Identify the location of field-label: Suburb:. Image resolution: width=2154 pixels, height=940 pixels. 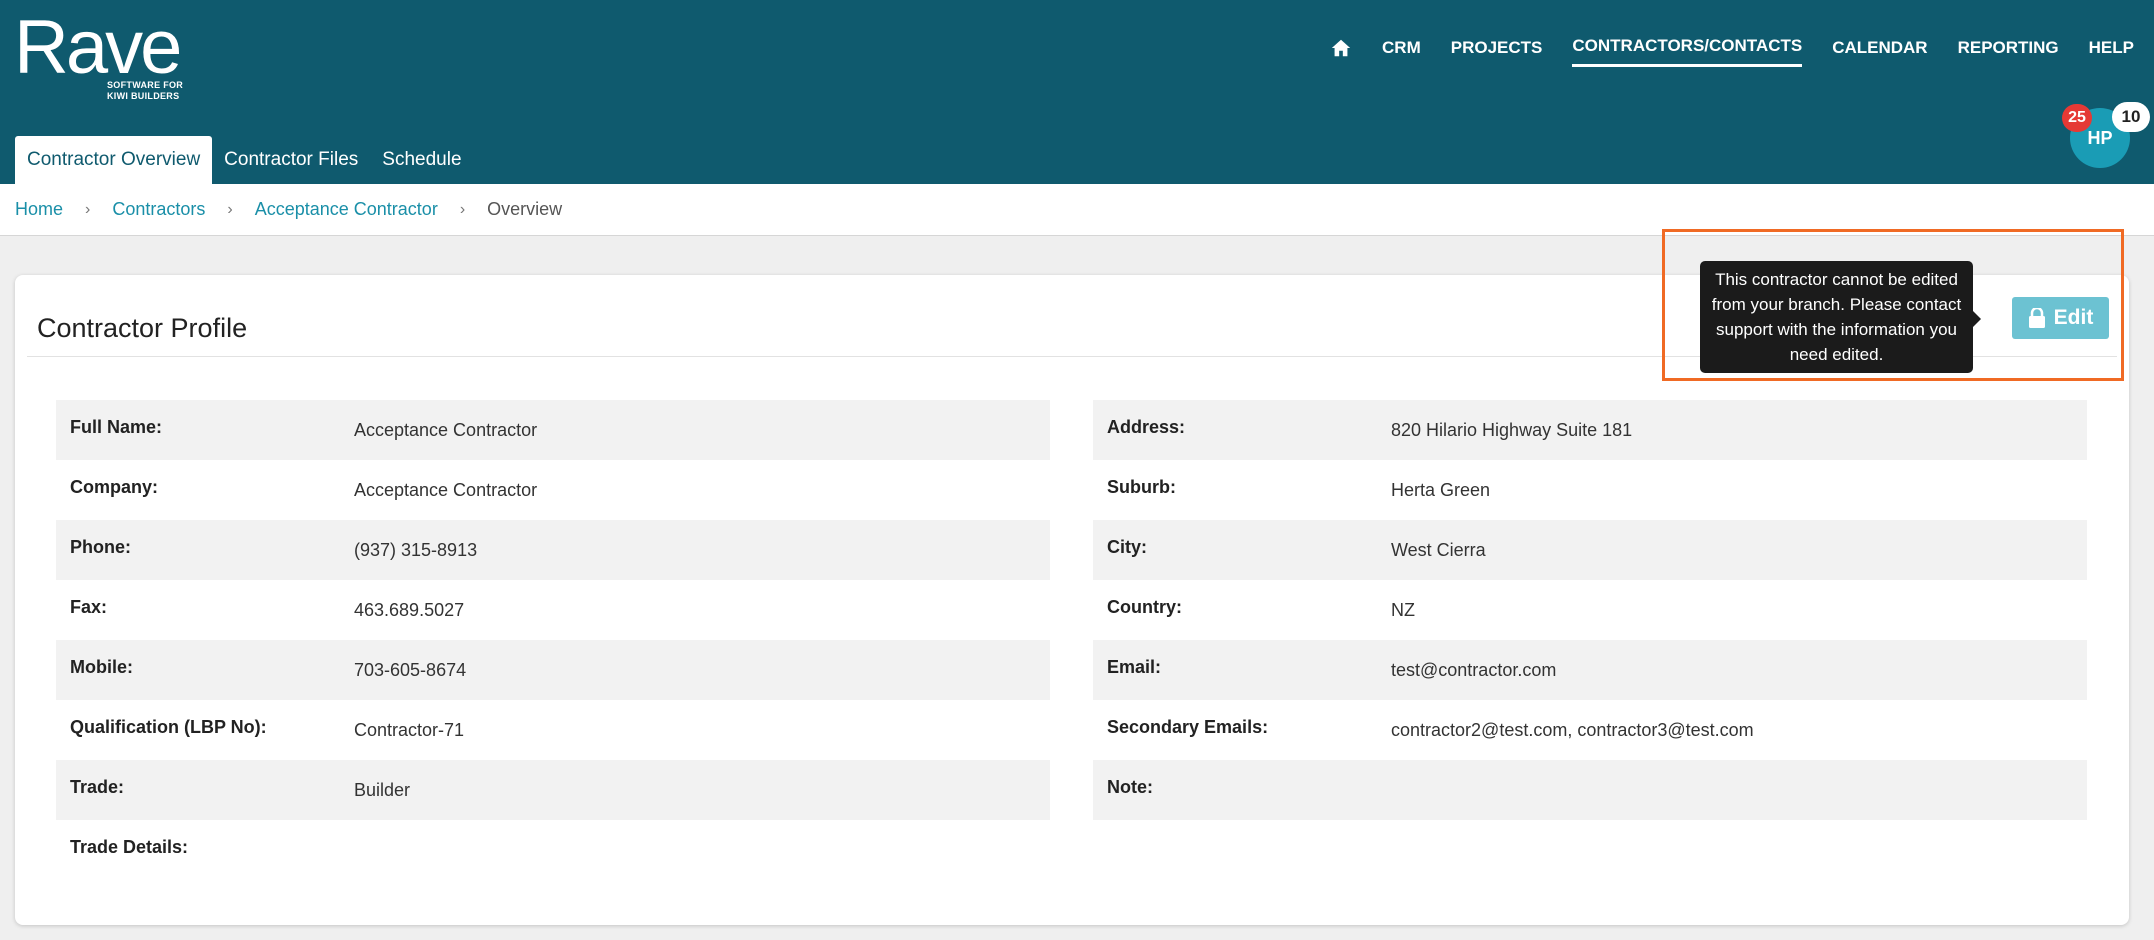
(1141, 486).